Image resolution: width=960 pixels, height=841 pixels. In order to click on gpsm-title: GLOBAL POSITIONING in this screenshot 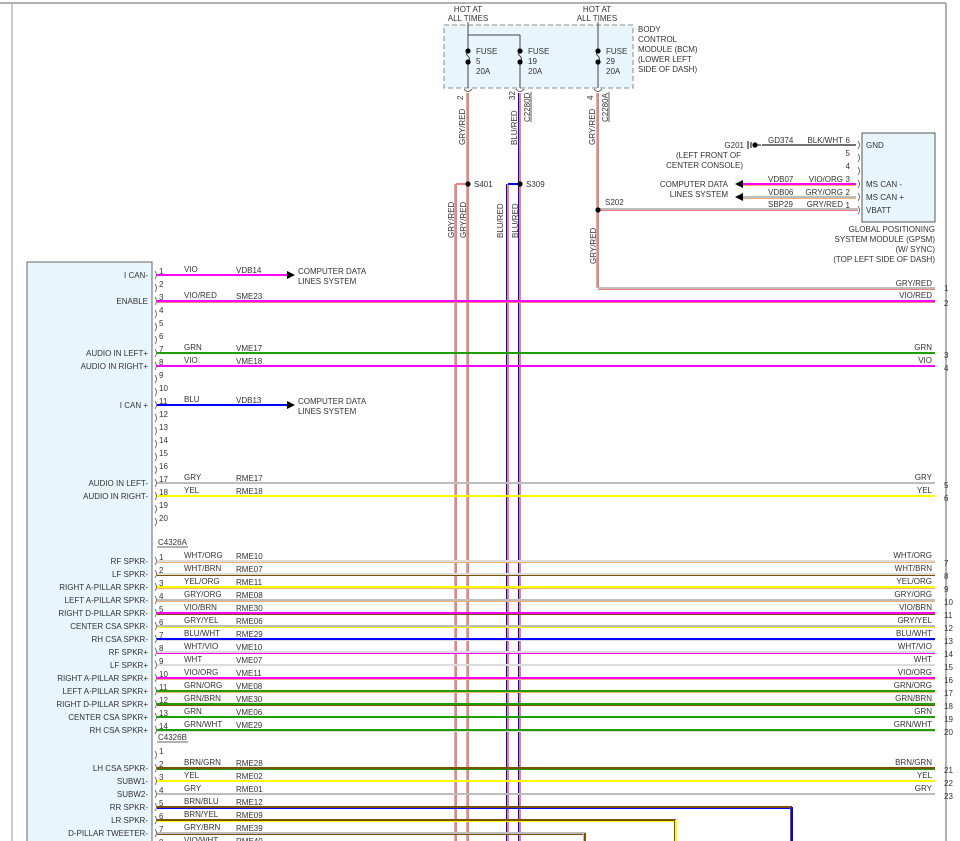, I will do `click(892, 229)`.